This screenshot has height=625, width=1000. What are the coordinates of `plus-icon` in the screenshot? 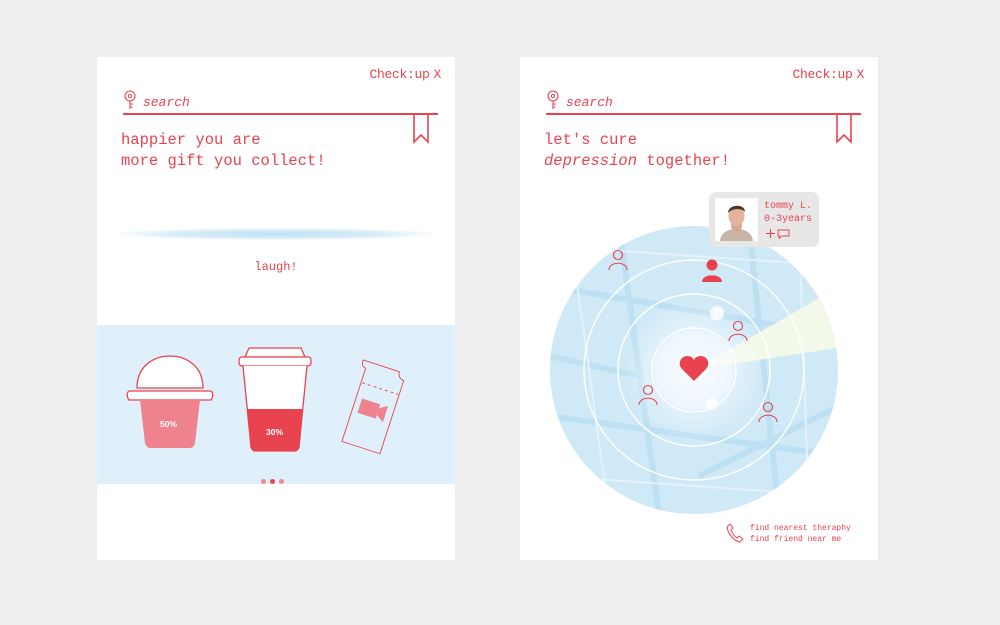 It's located at (770, 233).